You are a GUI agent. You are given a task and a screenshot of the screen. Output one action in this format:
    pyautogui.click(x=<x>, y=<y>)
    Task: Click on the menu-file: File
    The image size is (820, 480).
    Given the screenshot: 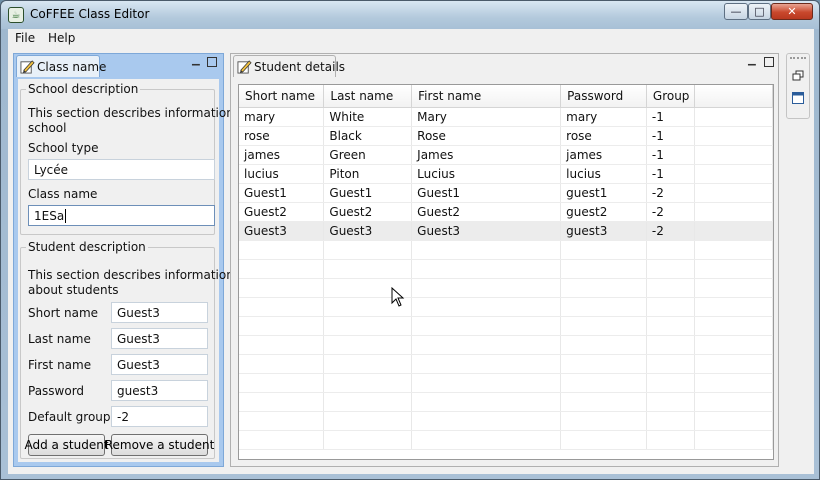 What is the action you would take?
    pyautogui.click(x=25, y=38)
    